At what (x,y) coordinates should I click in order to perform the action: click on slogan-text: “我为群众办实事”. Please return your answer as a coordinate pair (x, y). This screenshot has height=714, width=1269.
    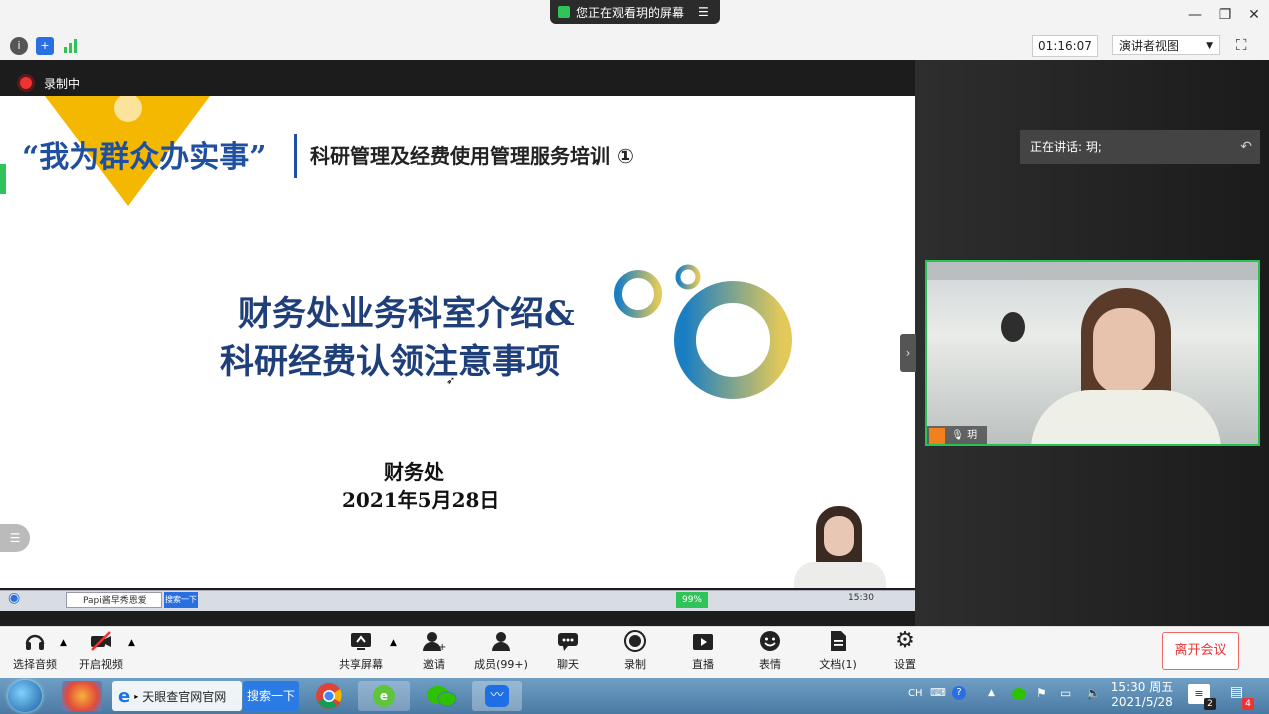
    Looking at the image, I should click on (144, 157).